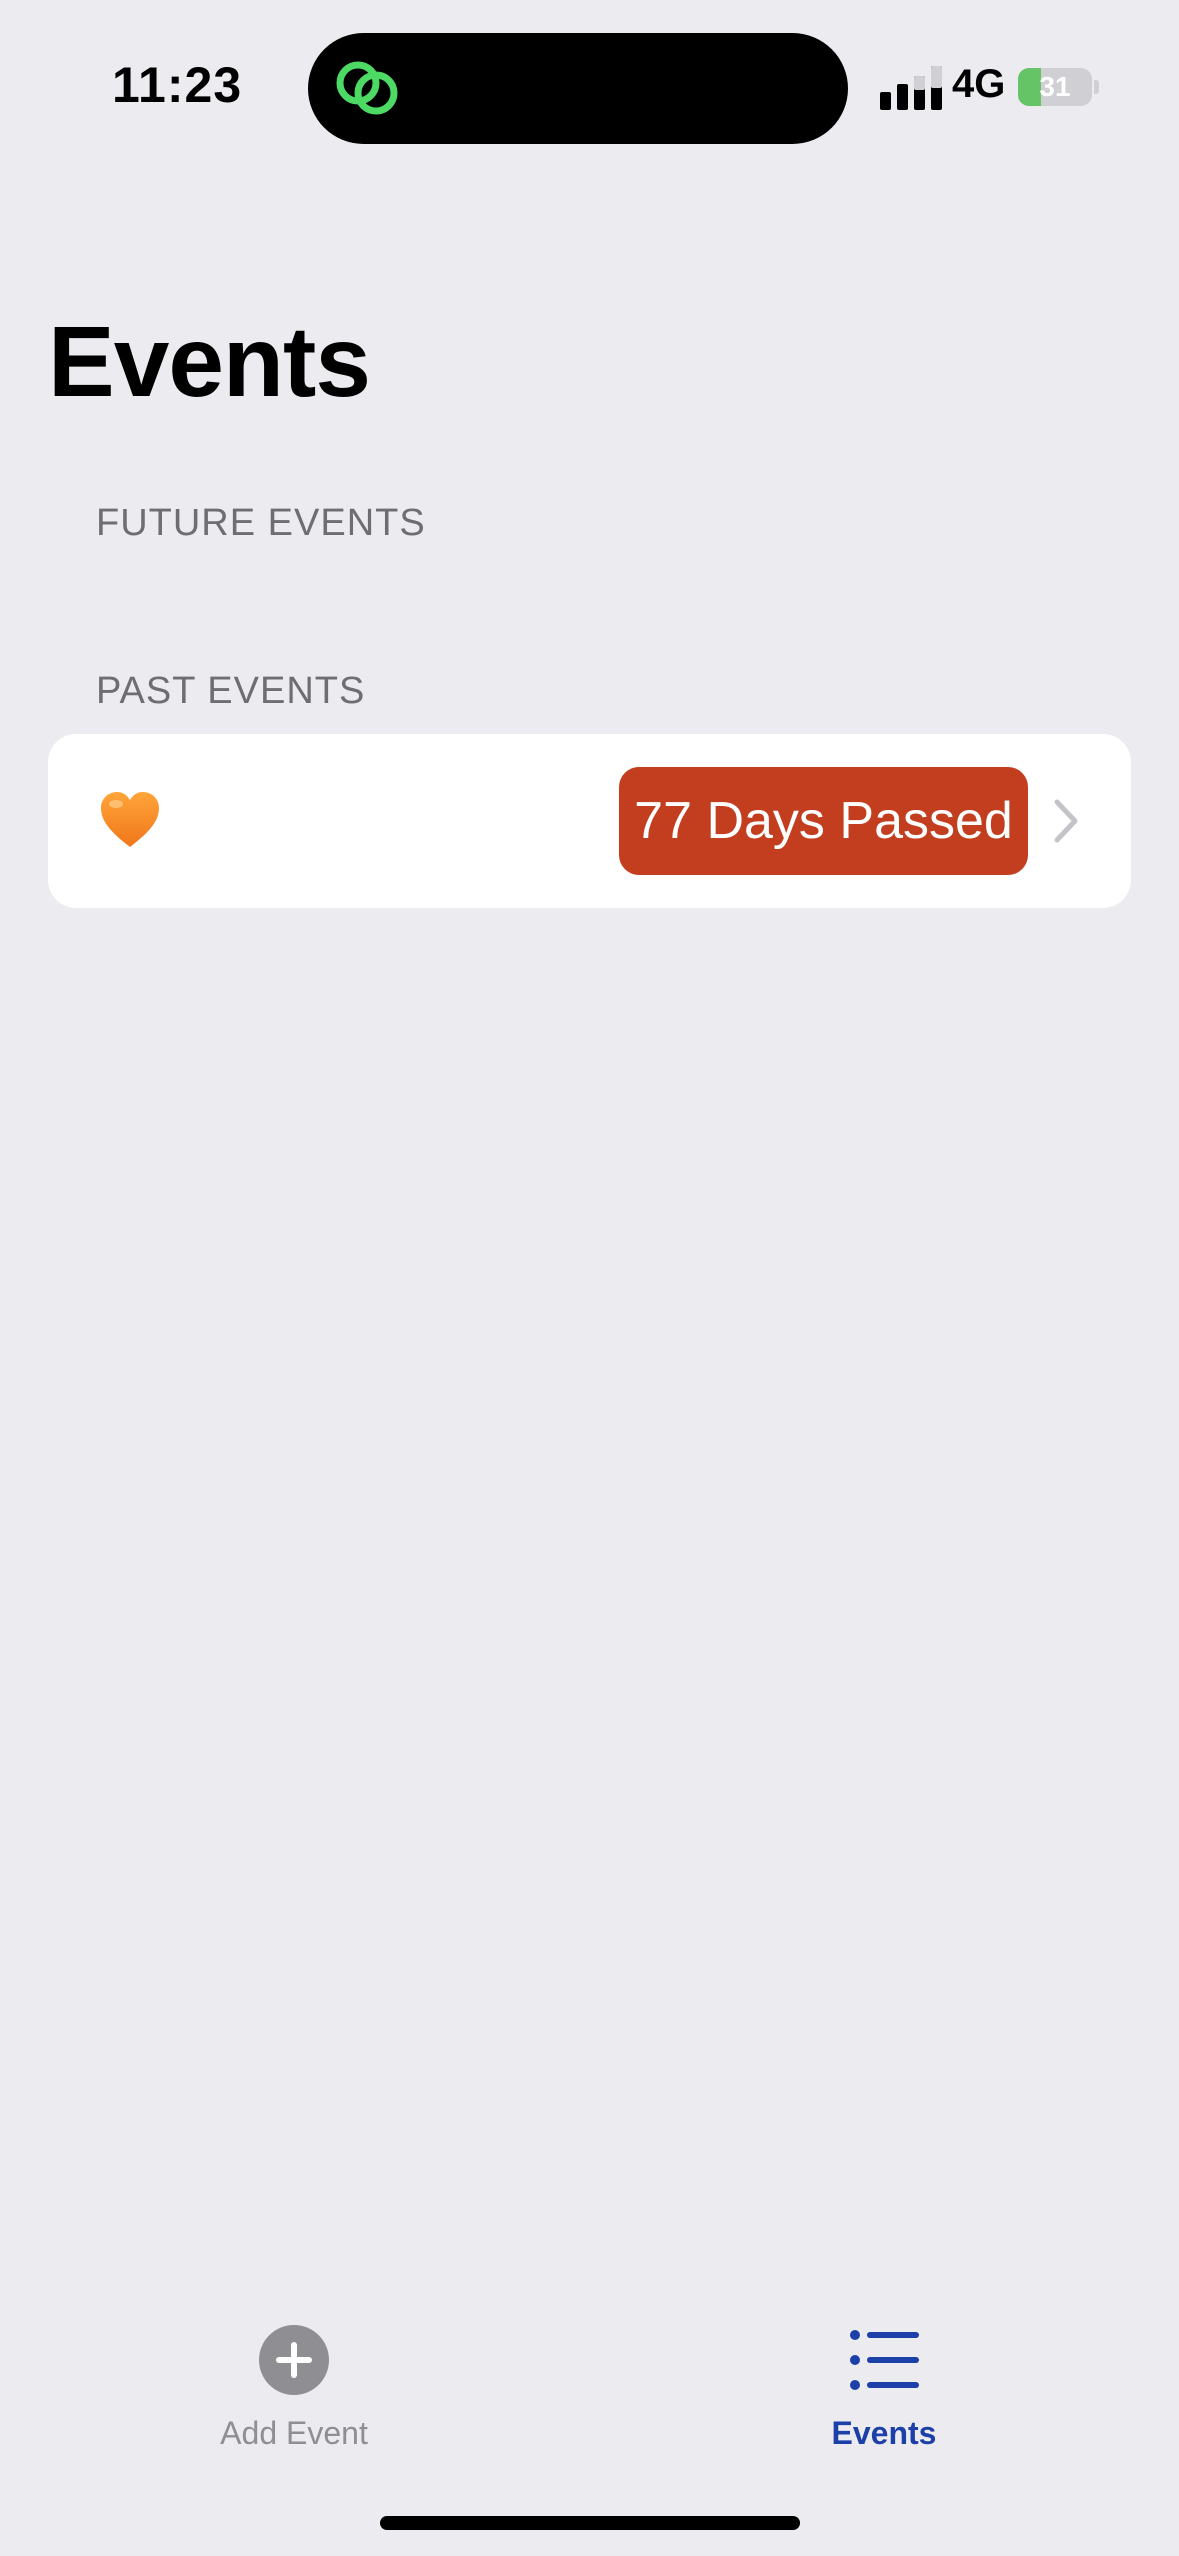 This screenshot has height=2556, width=1179. I want to click on tab-add-event: Add Event, so click(294, 2395).